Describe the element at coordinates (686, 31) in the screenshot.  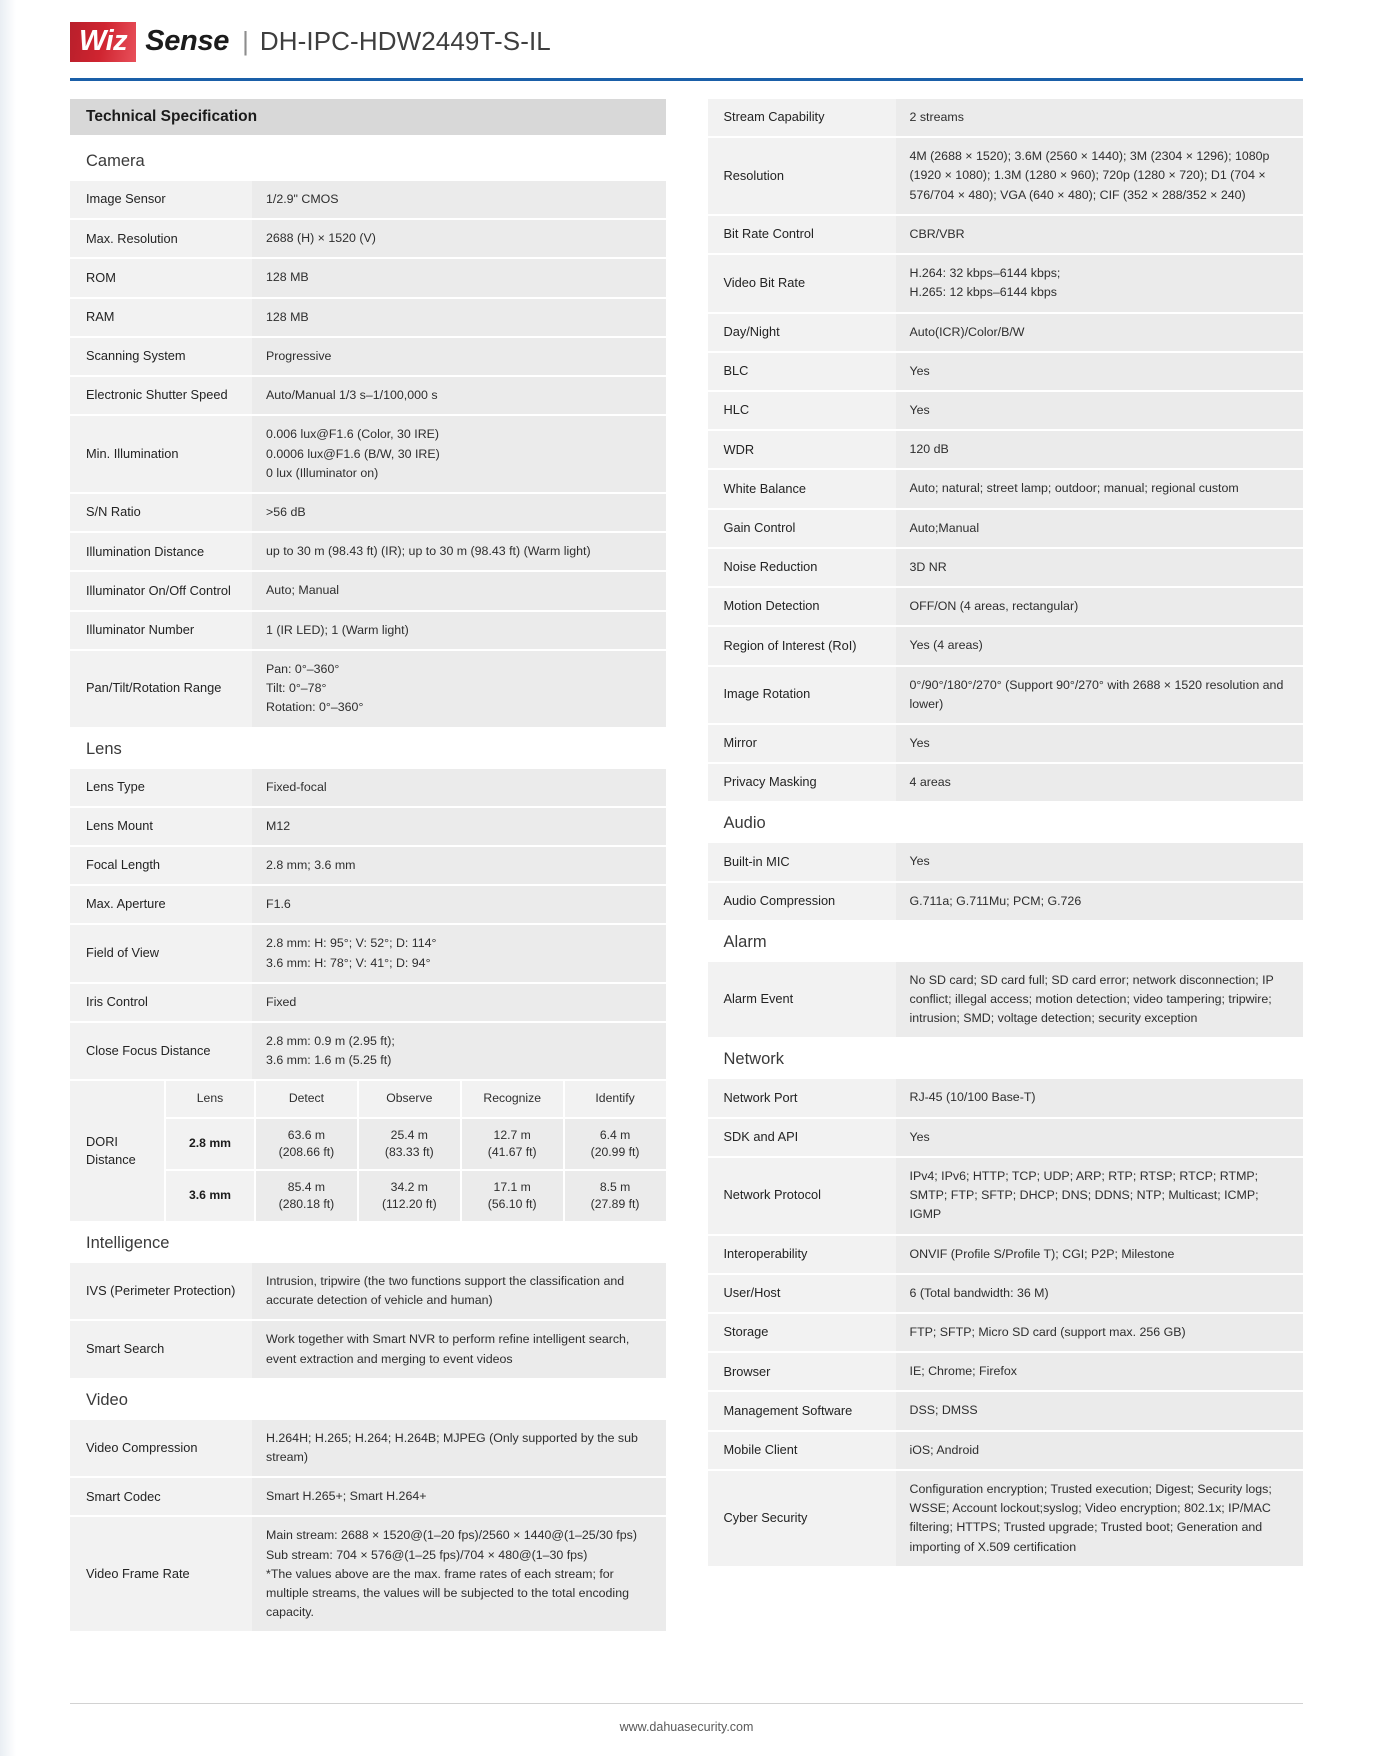
I see `page-header: Wiz Sense | DH-IPC-HDW2449T-S-IL` at that location.